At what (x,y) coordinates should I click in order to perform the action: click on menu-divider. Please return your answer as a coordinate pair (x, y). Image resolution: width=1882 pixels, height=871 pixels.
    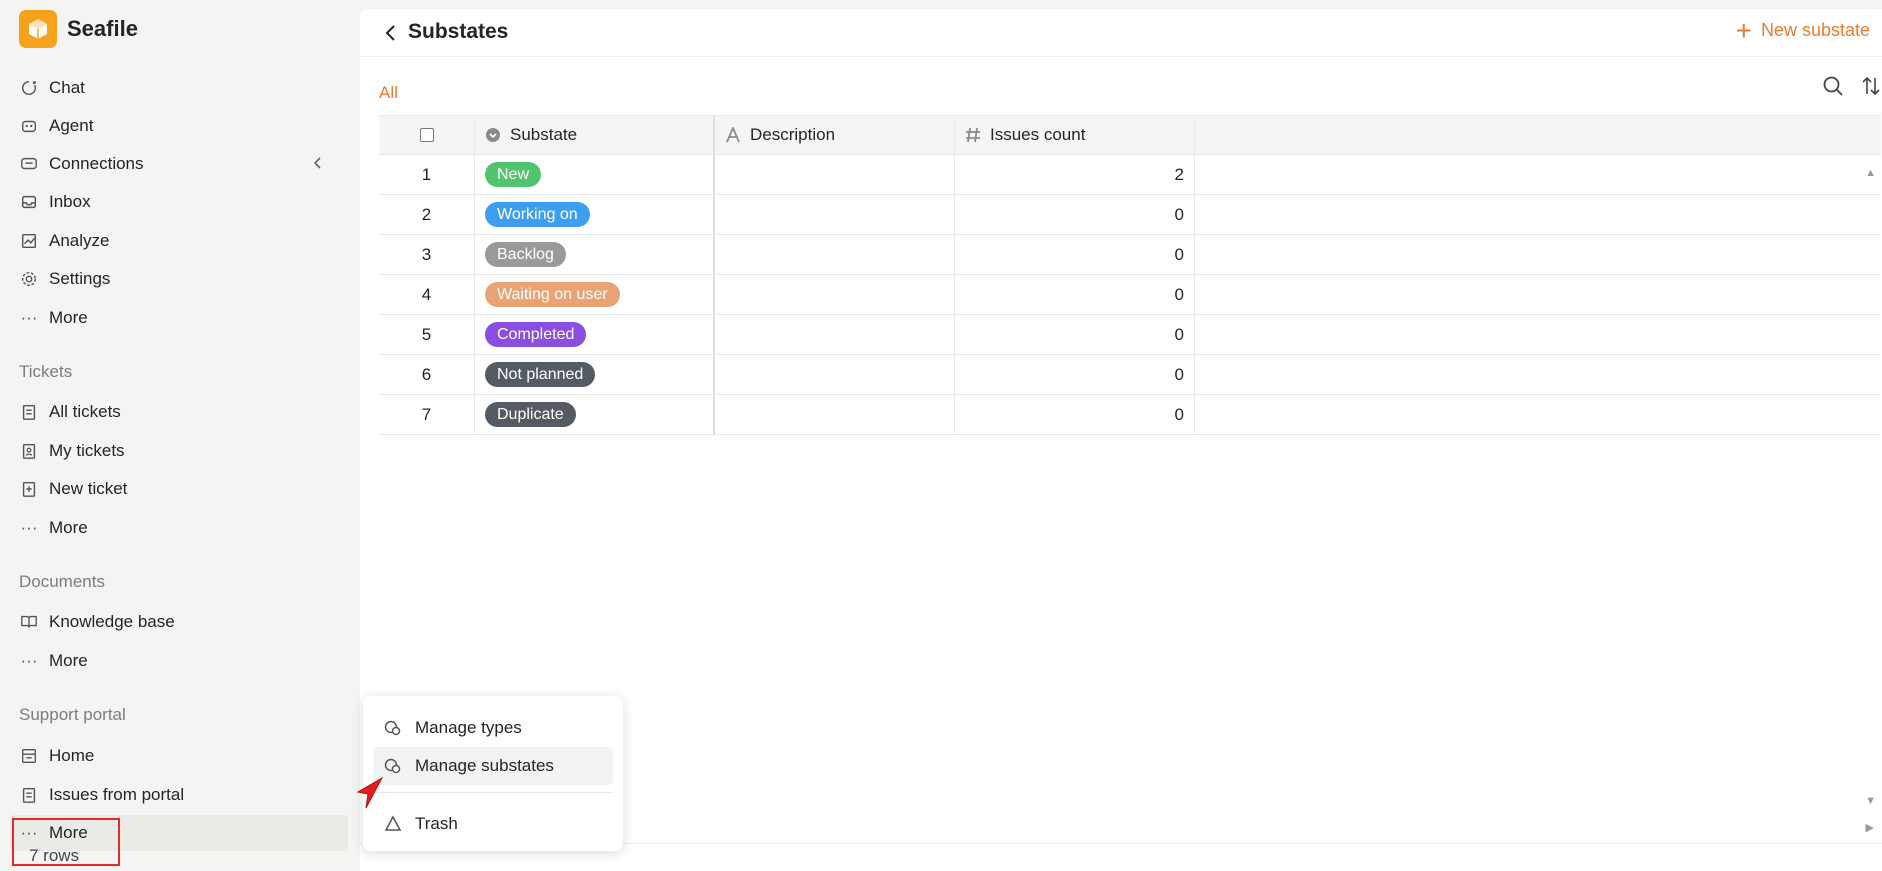
    Looking at the image, I should click on (493, 792).